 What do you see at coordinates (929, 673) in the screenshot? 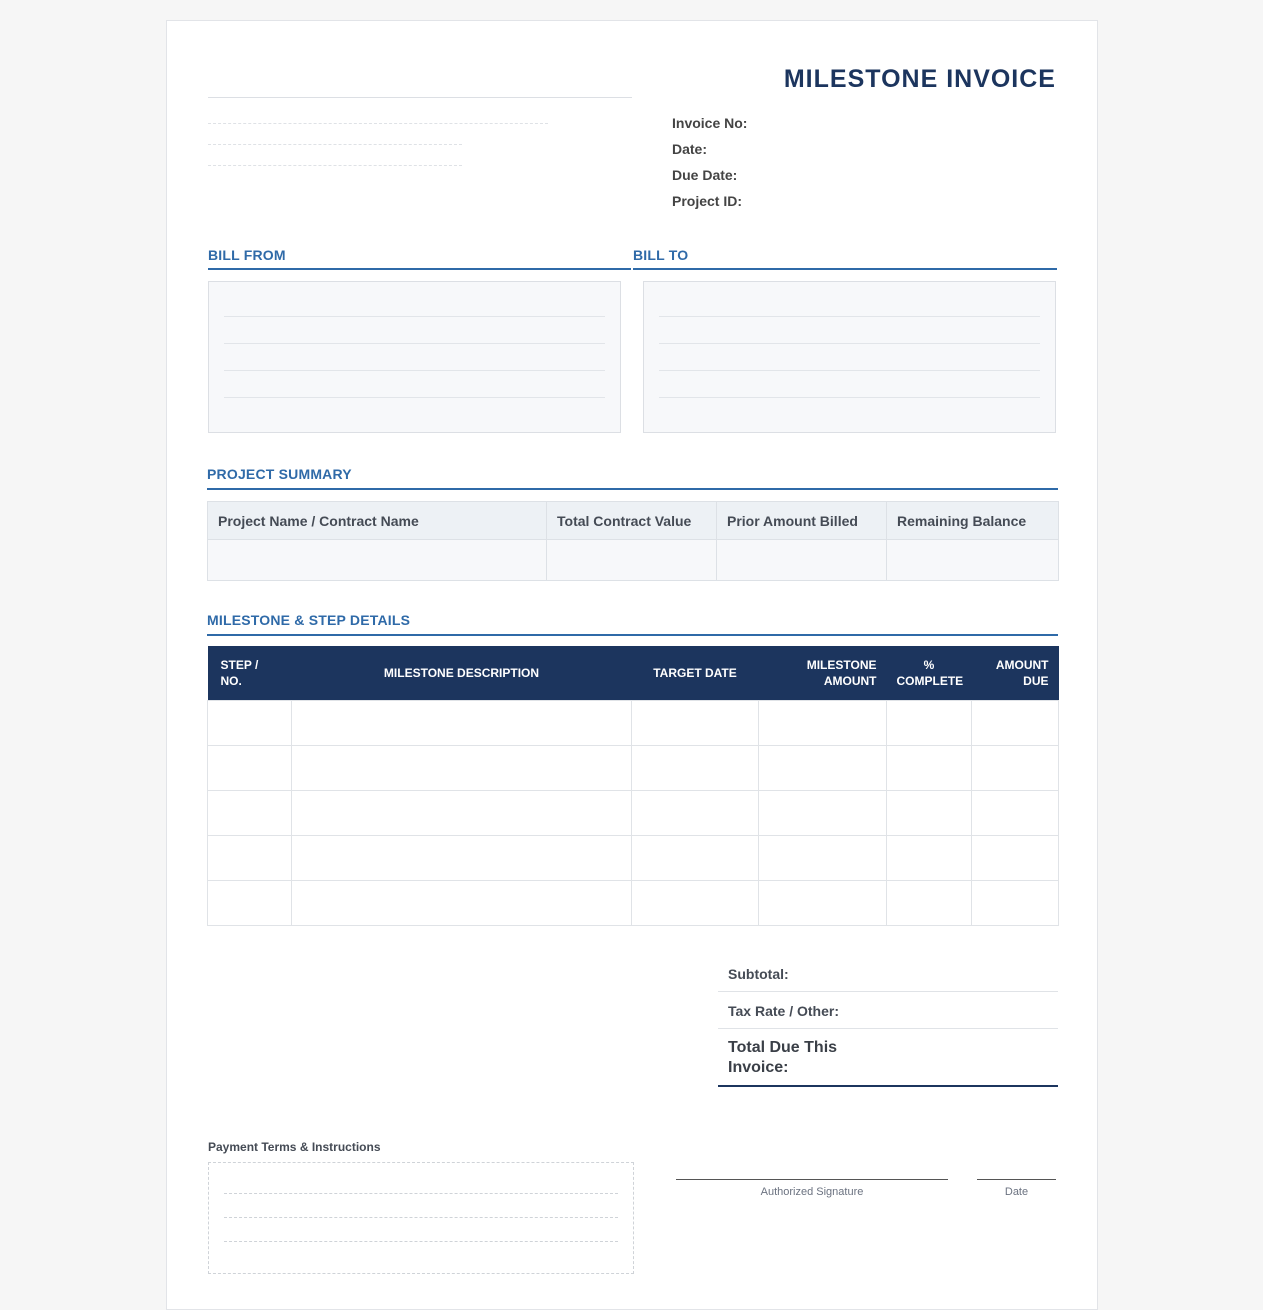
I see `percent-complete-header: % COMPLETE` at bounding box center [929, 673].